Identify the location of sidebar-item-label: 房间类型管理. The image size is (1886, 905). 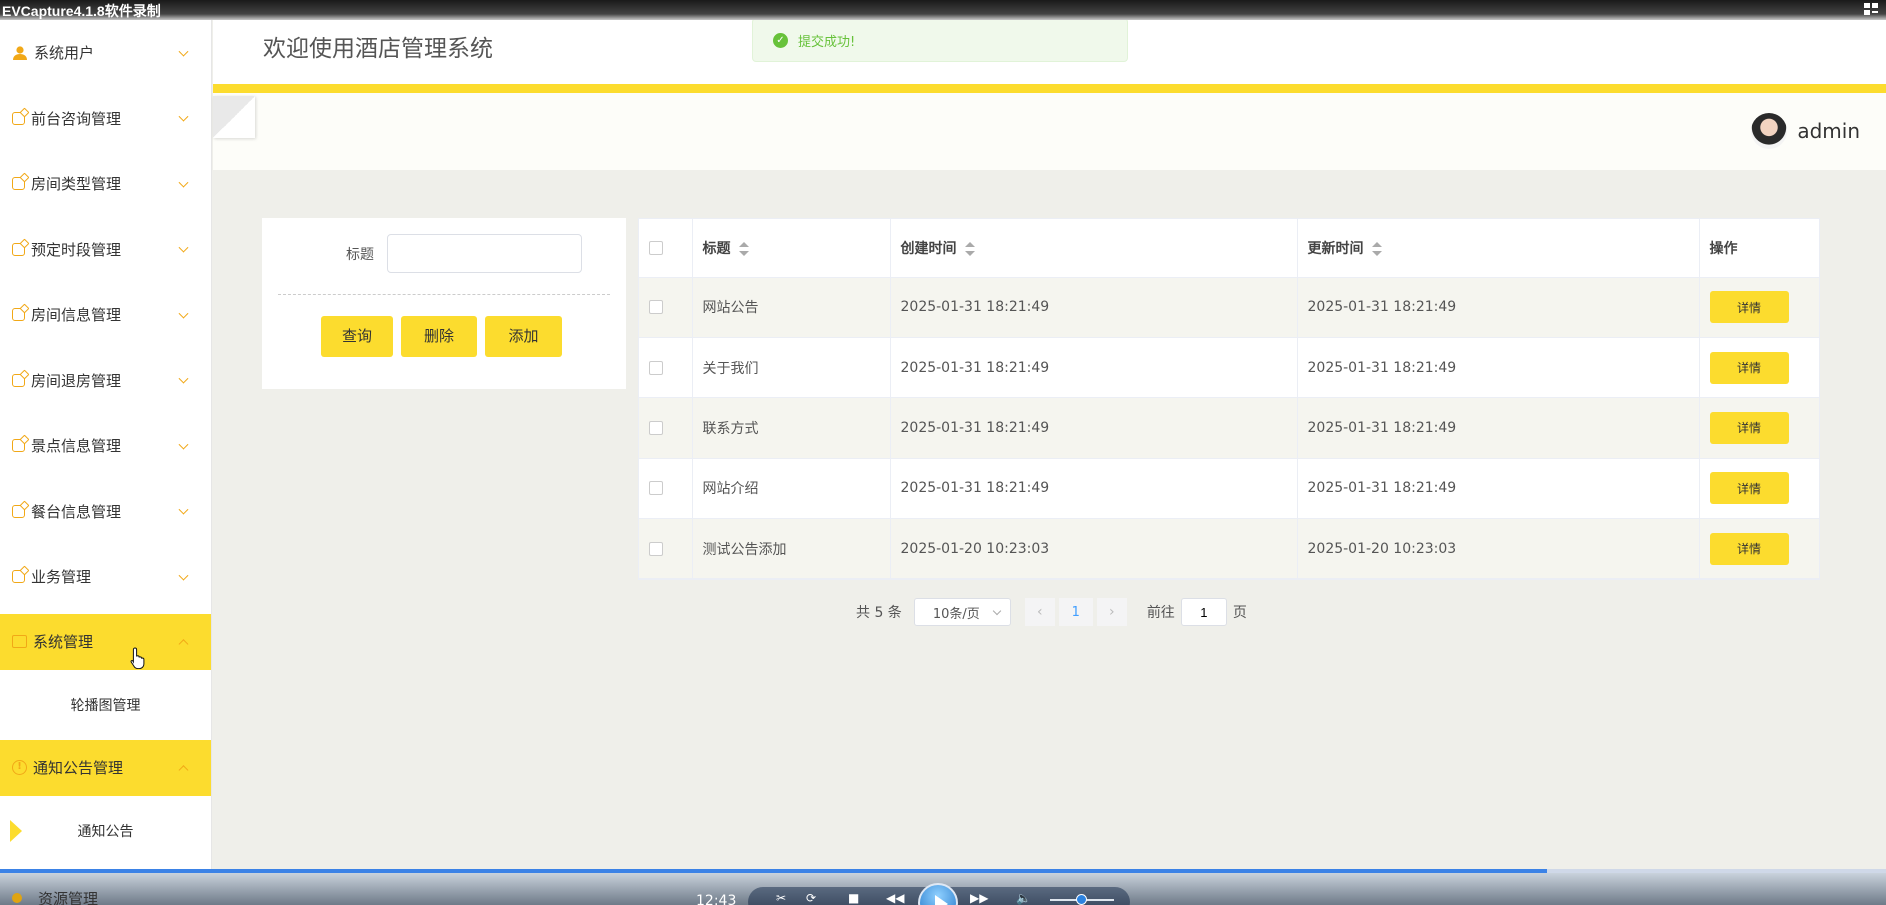
(76, 184).